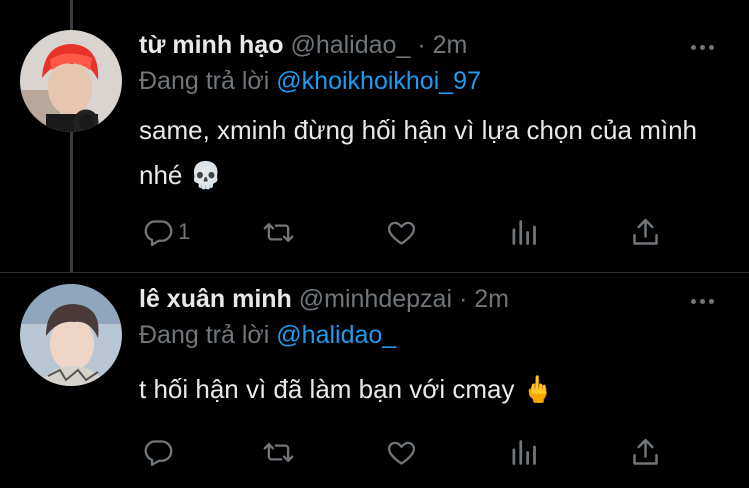 The image size is (749, 488). Describe the element at coordinates (374, 272) in the screenshot. I see `tweet-divider` at that location.